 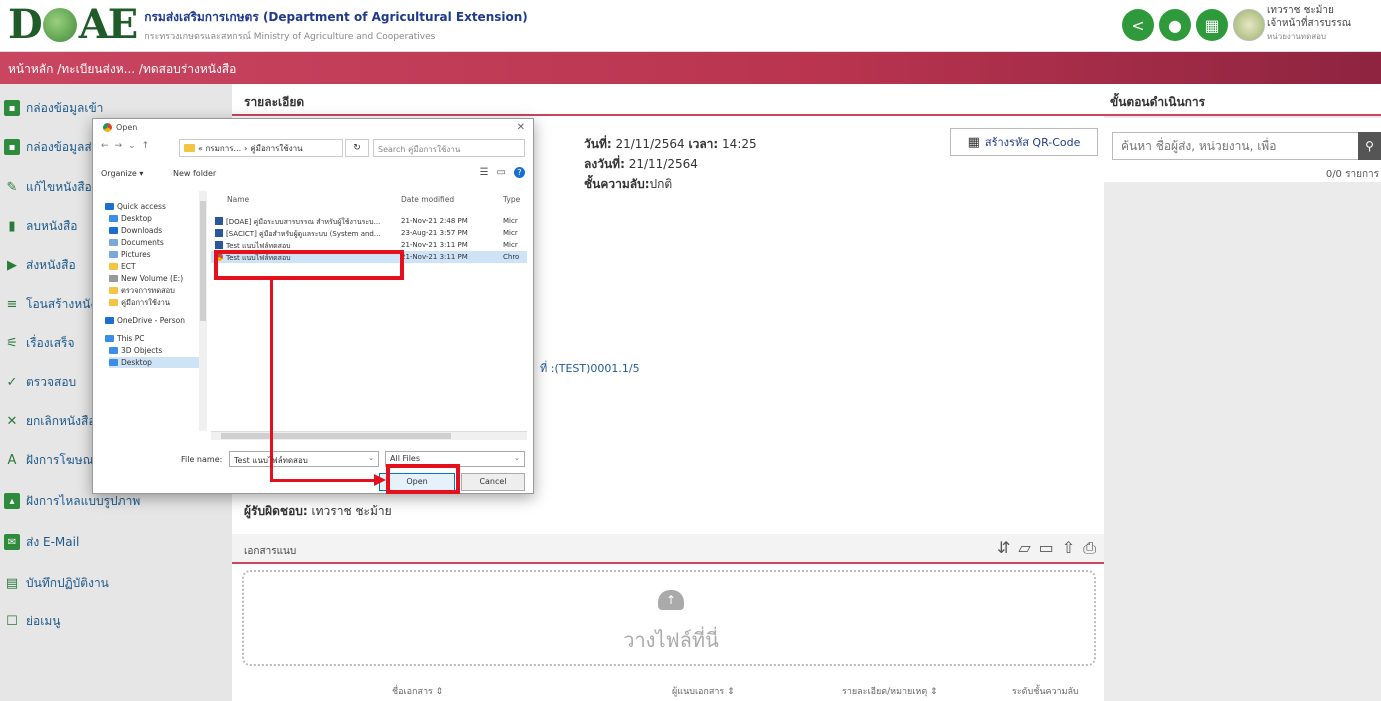 I want to click on file-name-input: Test แนบไฟล์ทดสอบ ⌄, so click(x=304, y=459).